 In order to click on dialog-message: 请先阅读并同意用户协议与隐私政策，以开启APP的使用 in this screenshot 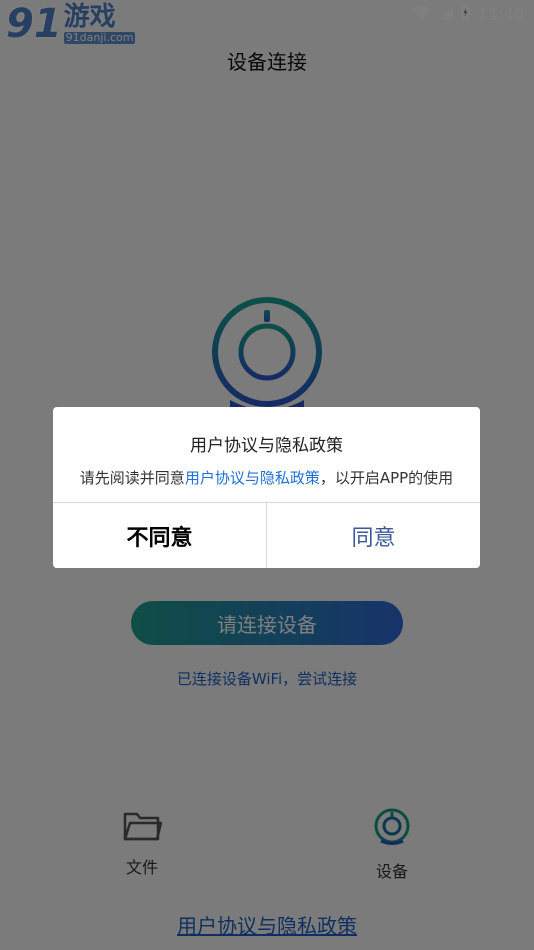, I will do `click(266, 477)`.